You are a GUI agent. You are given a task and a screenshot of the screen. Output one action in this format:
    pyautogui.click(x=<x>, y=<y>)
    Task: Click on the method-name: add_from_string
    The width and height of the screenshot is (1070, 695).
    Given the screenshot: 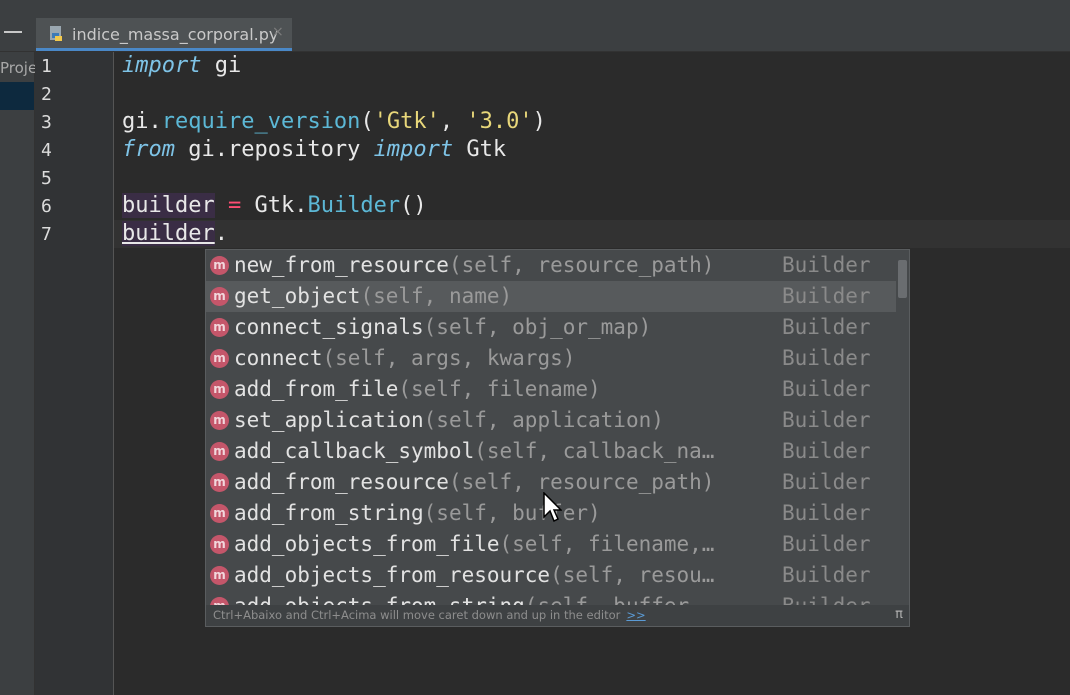 What is the action you would take?
    pyautogui.click(x=329, y=513)
    